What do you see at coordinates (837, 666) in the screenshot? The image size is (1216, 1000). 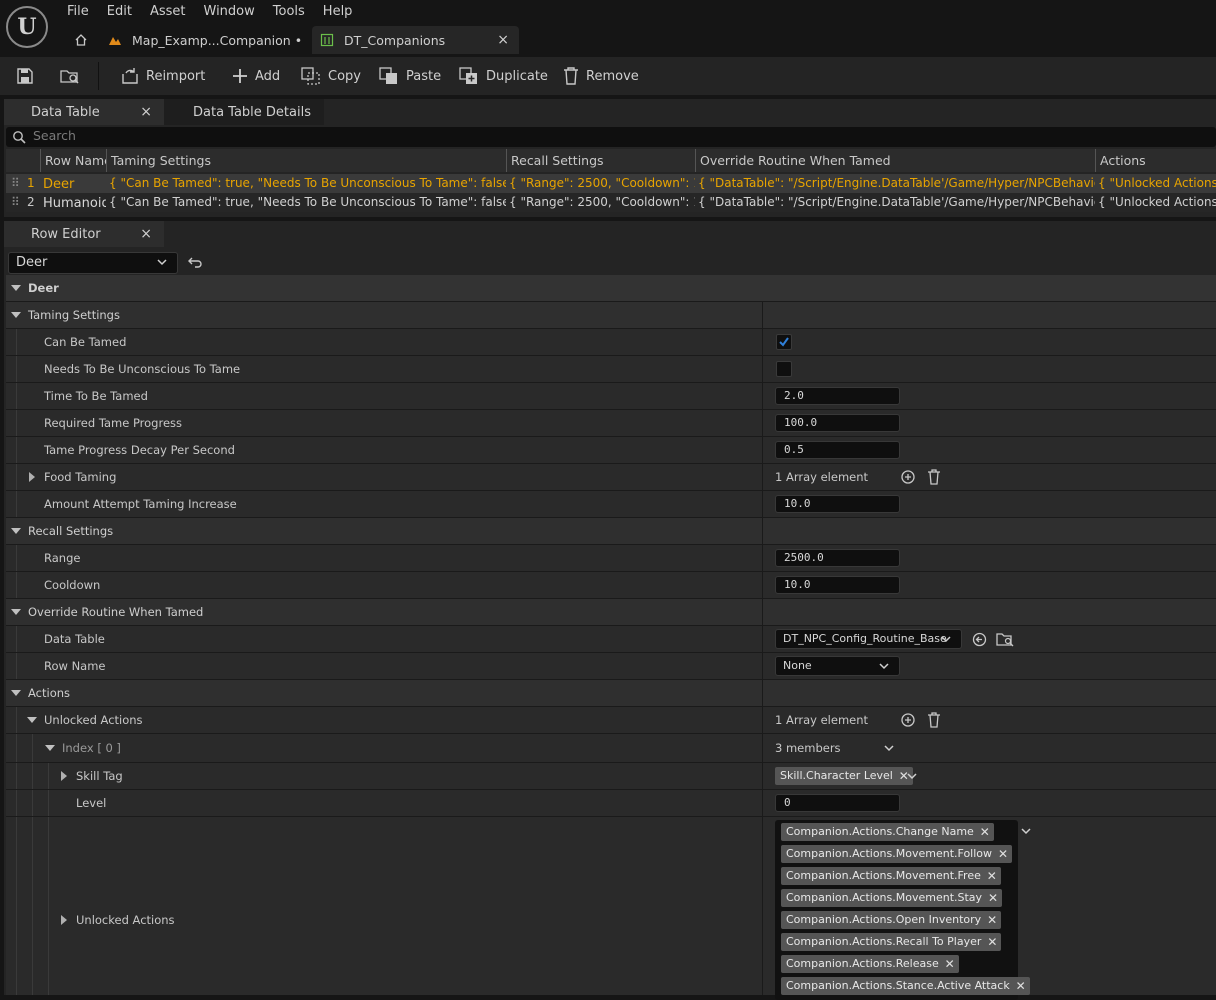 I see `row-name-dropdown: None` at bounding box center [837, 666].